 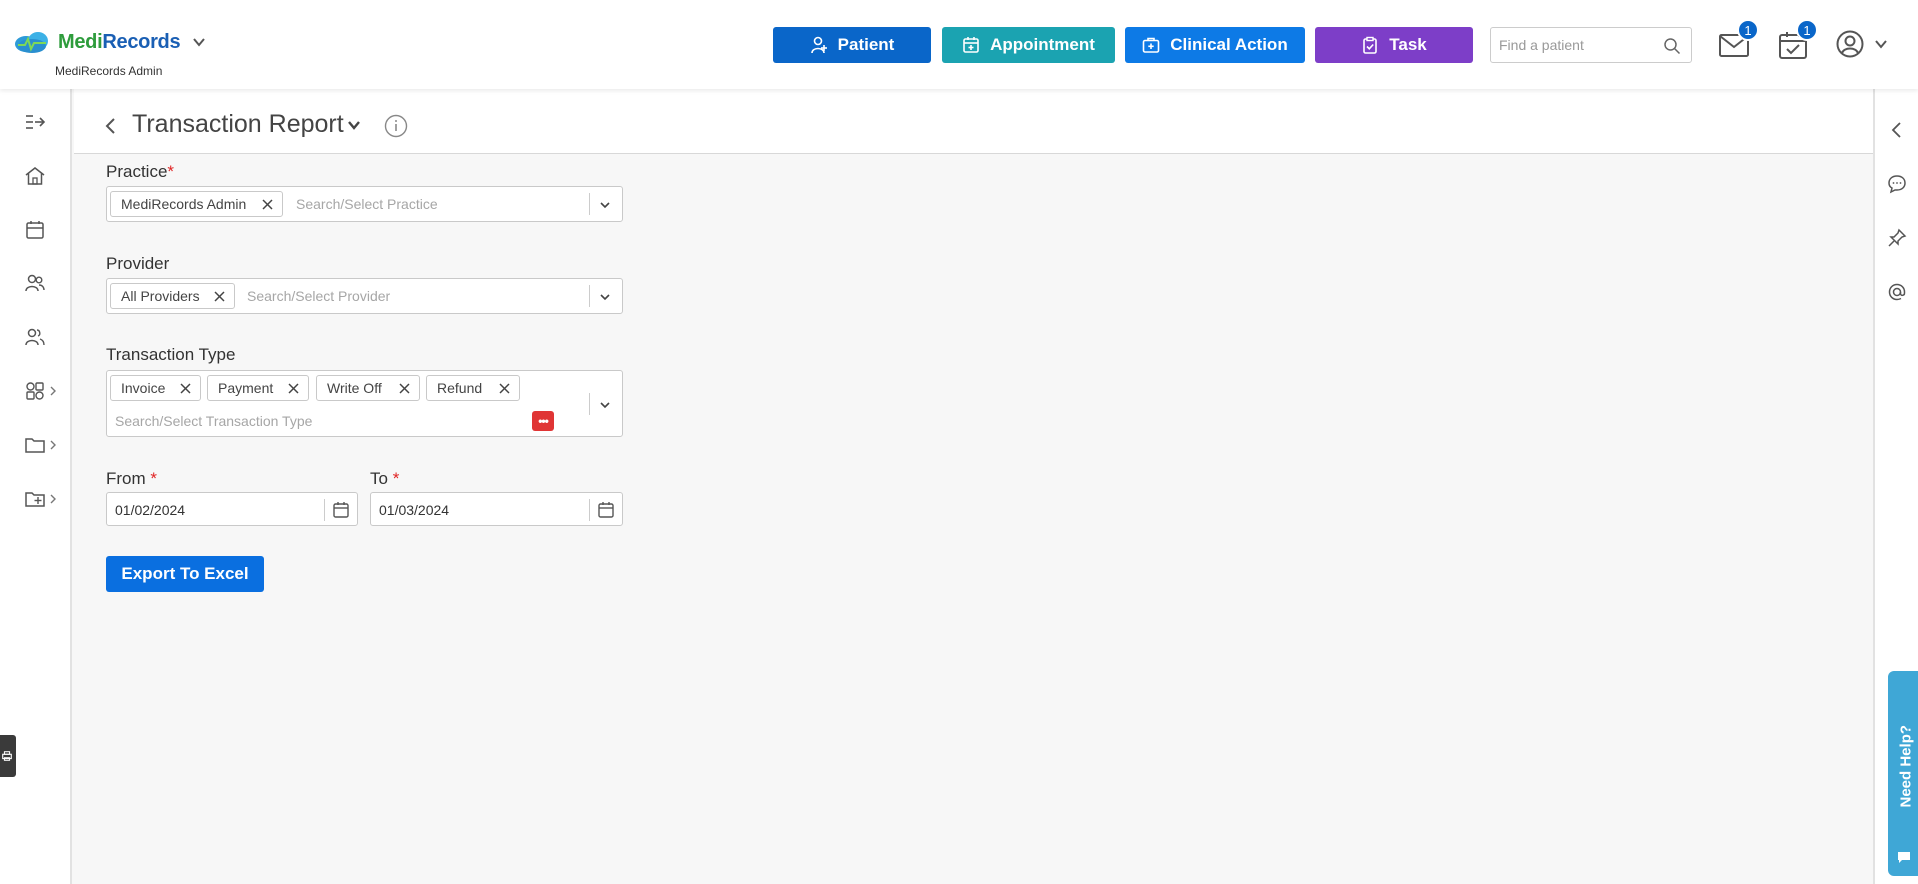 I want to click on to-label: To *, so click(x=385, y=478).